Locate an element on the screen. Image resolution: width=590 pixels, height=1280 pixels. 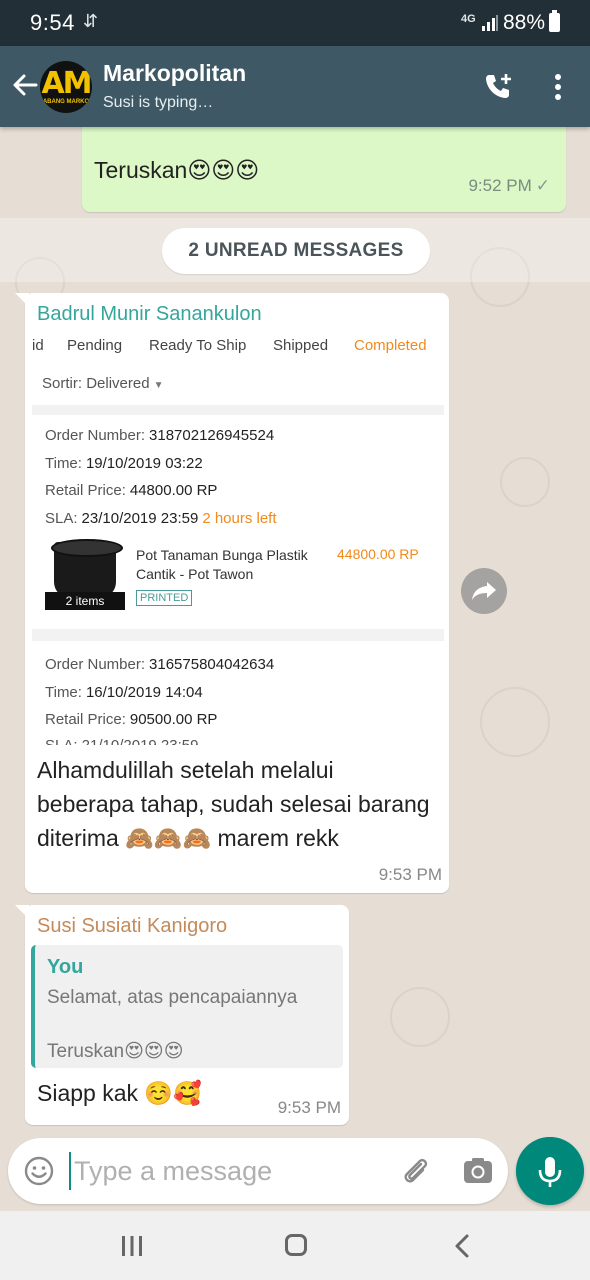
message-composer is located at coordinates (258, 1171).